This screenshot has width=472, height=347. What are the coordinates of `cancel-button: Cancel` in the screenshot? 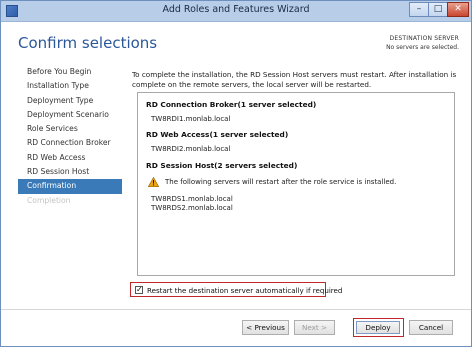 It's located at (431, 327).